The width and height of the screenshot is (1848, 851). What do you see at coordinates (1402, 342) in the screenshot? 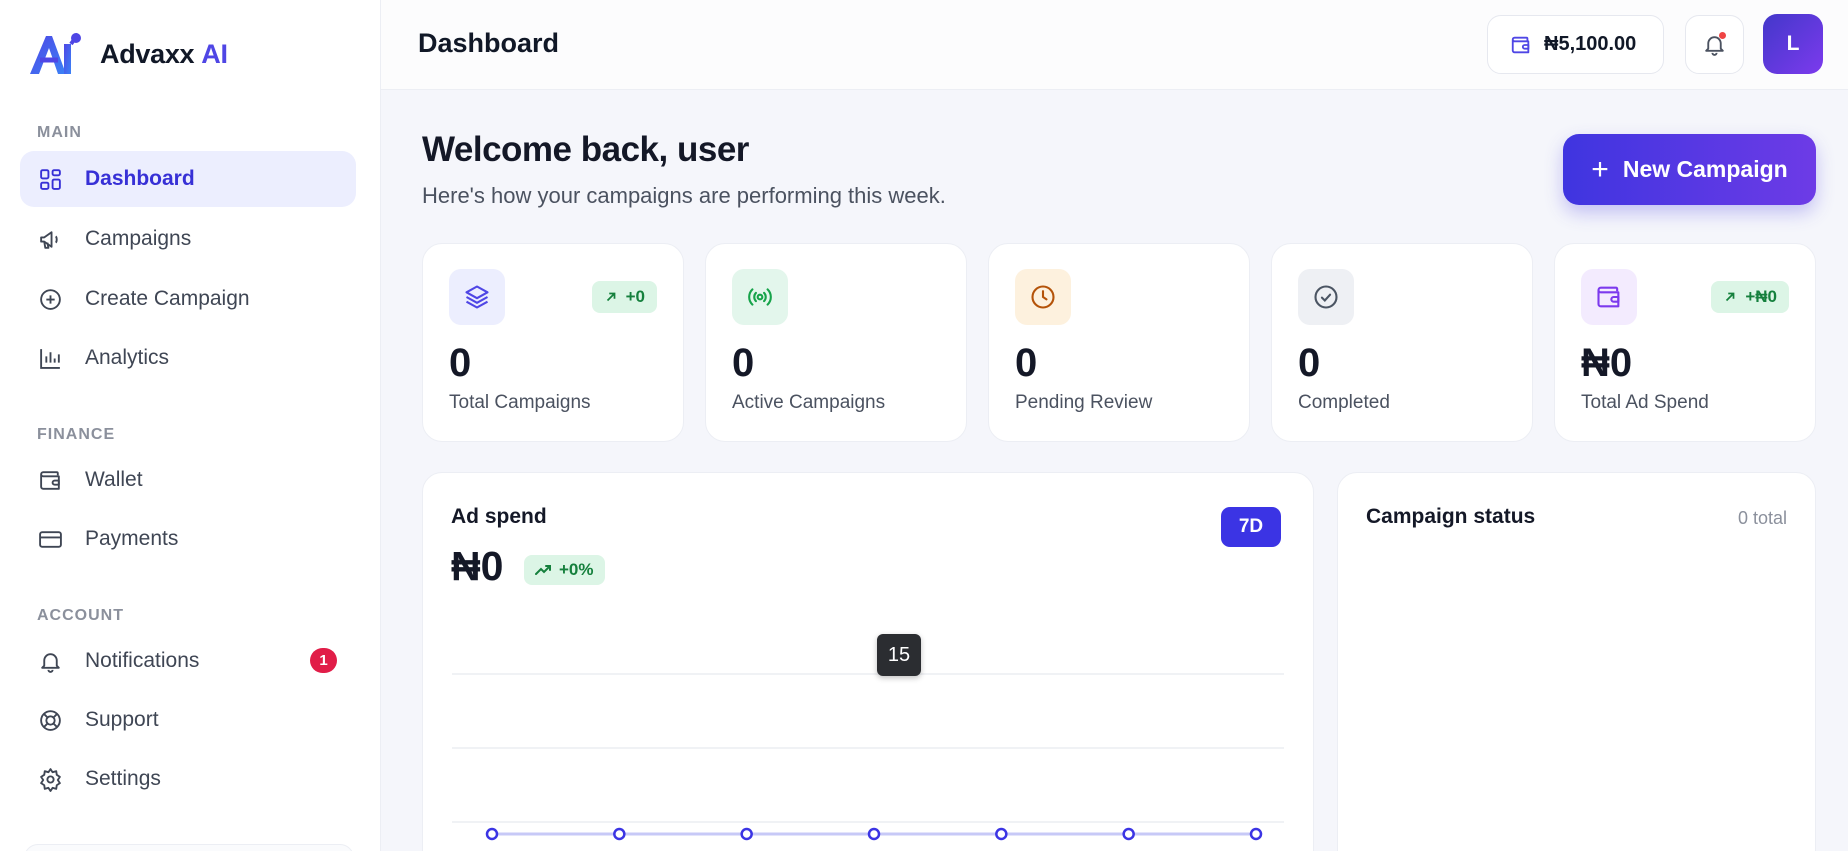
I see `stat-card-completed: 0 Completed` at bounding box center [1402, 342].